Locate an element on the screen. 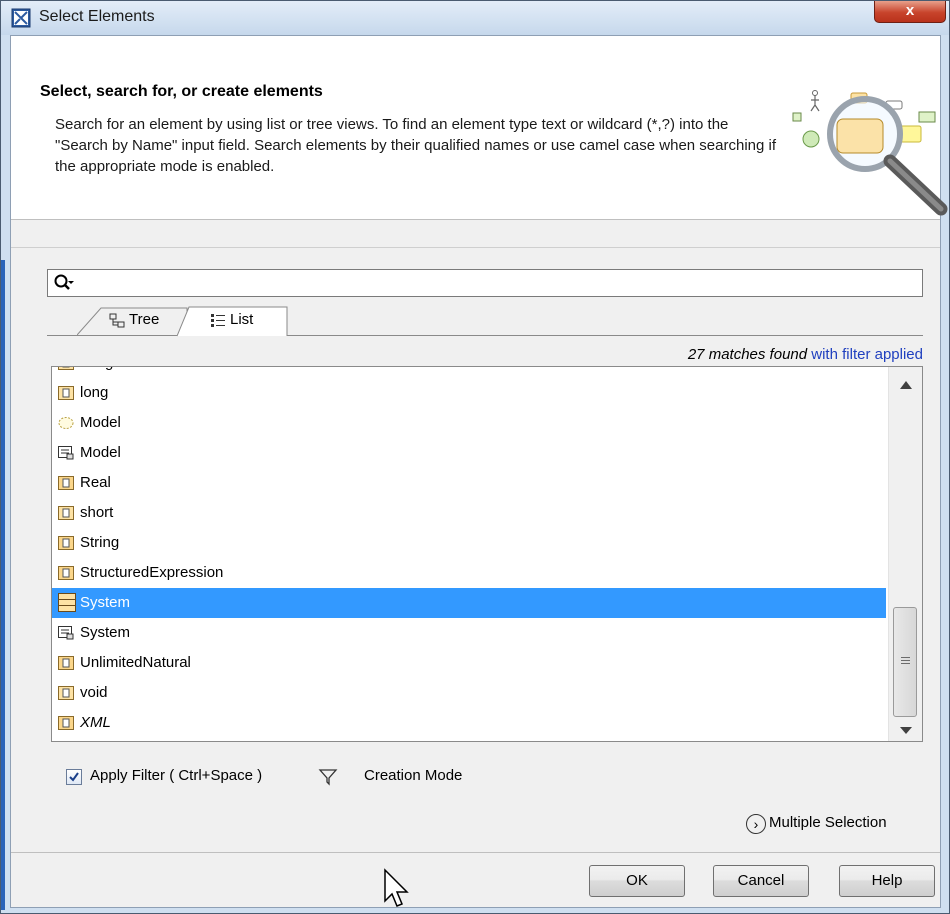 This screenshot has height=914, width=950. ok-button: OK is located at coordinates (637, 881).